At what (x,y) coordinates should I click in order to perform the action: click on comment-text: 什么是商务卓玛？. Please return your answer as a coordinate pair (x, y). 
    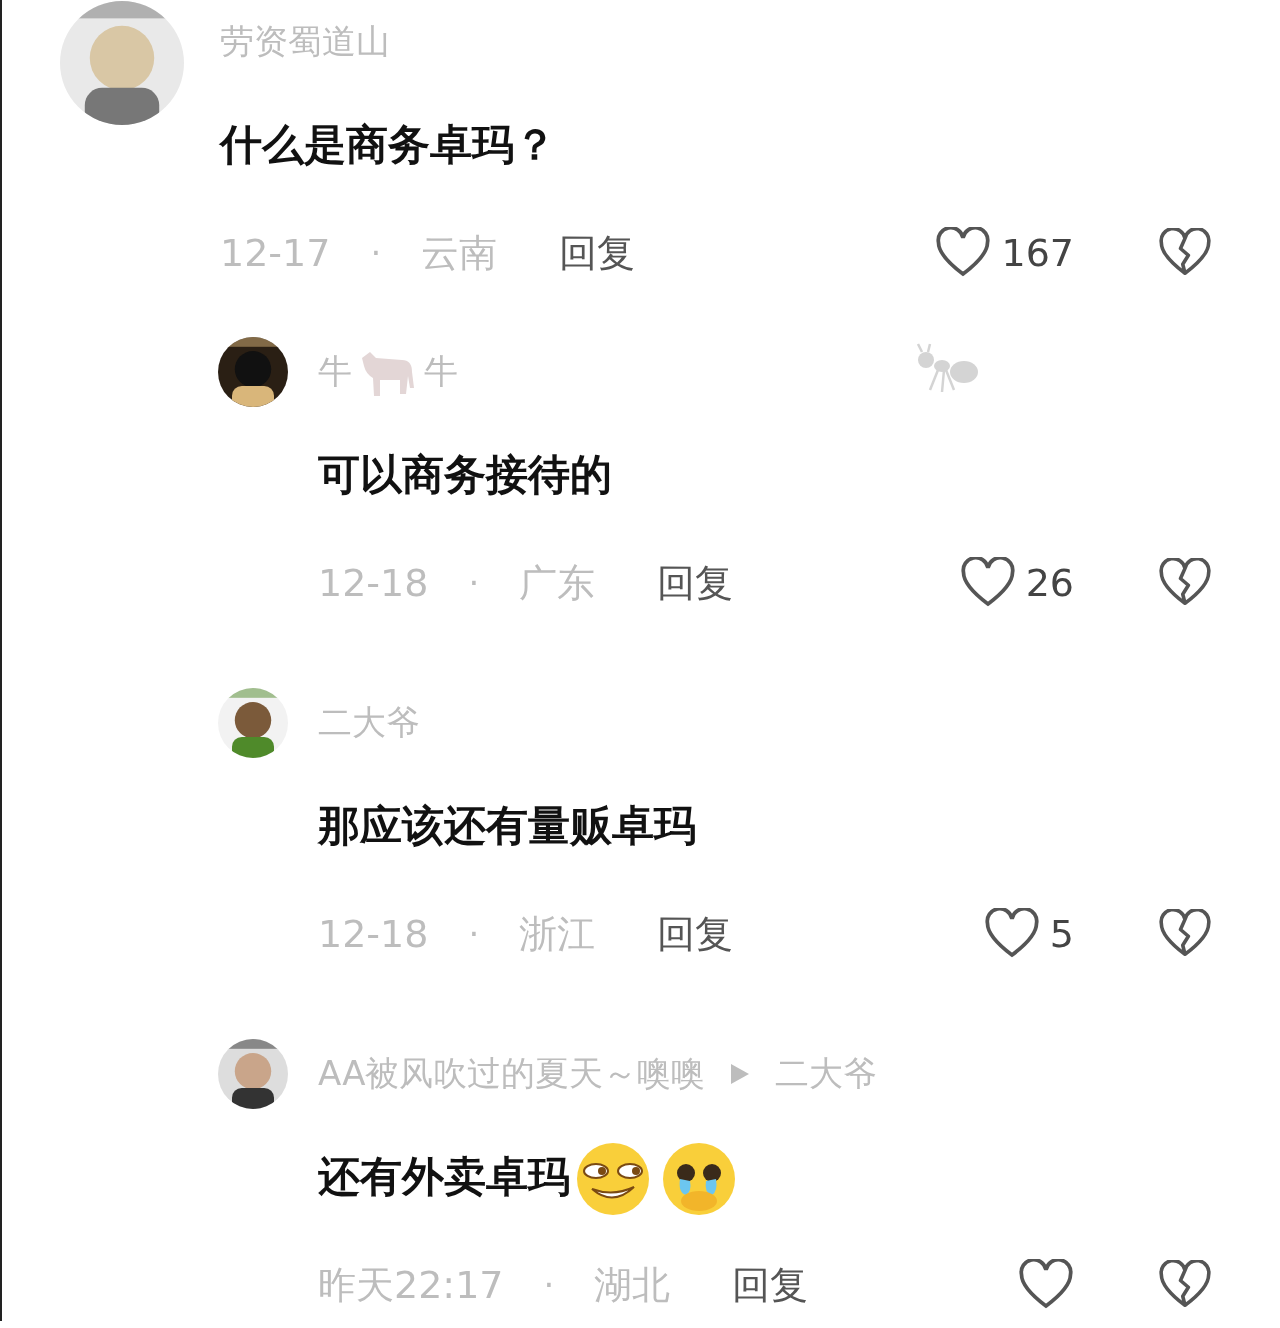
    Looking at the image, I should click on (388, 145).